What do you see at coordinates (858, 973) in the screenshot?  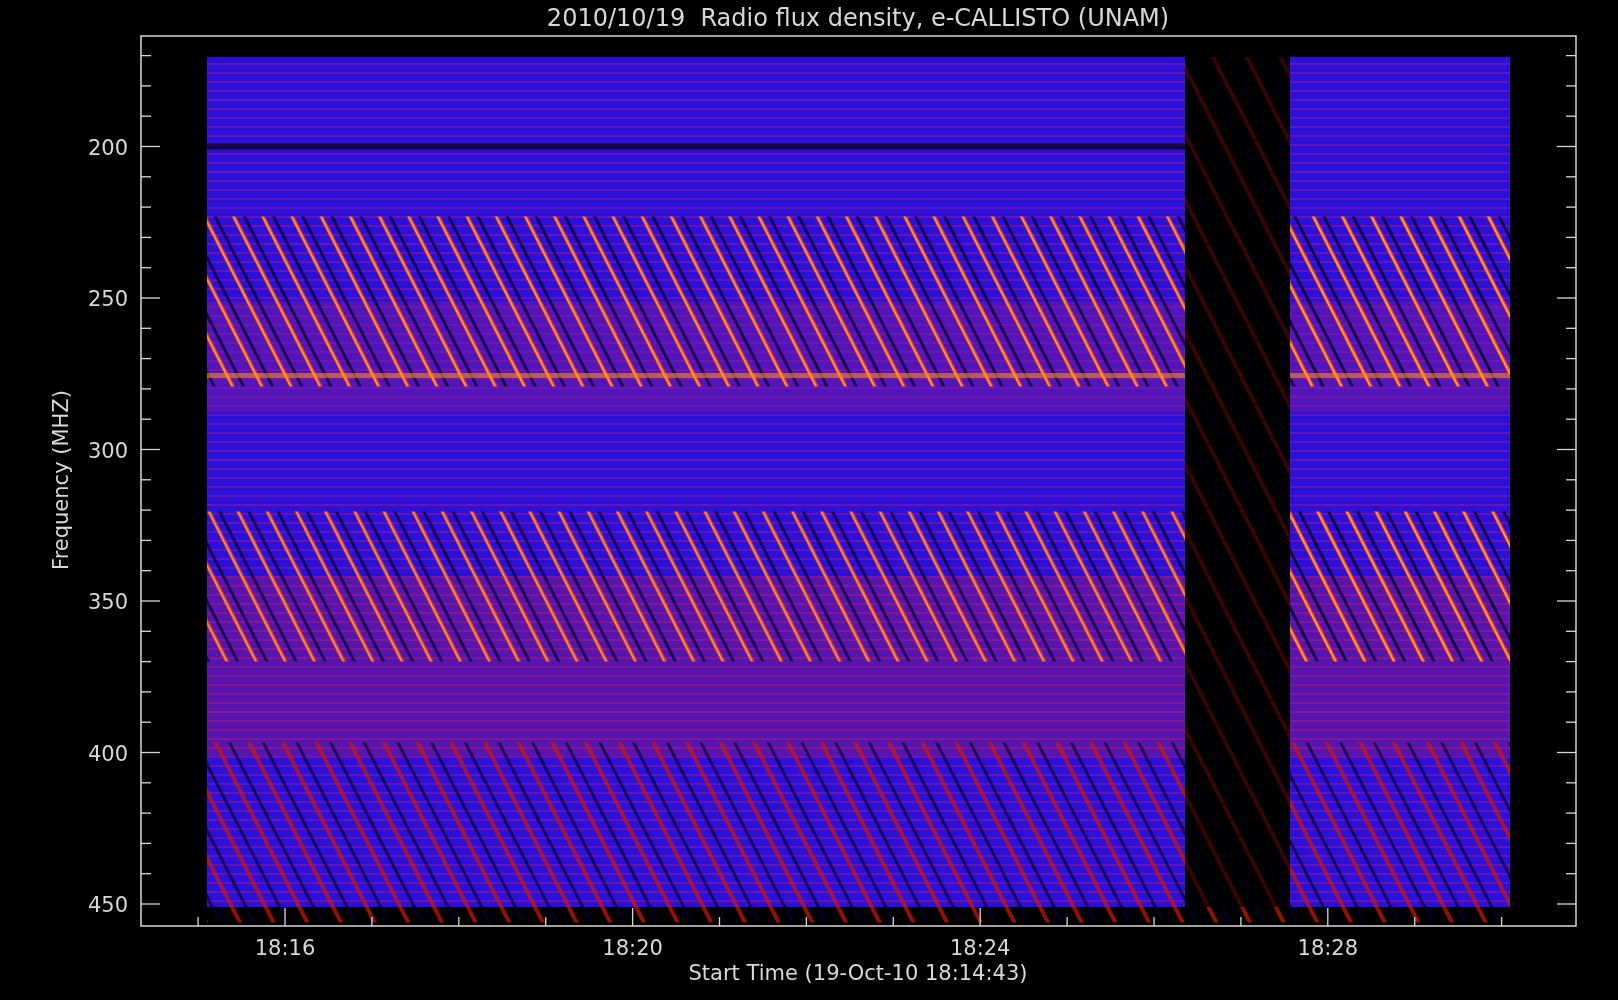 I see `x-axis-label: Start Time (19-Oct-10 18:14:43)` at bounding box center [858, 973].